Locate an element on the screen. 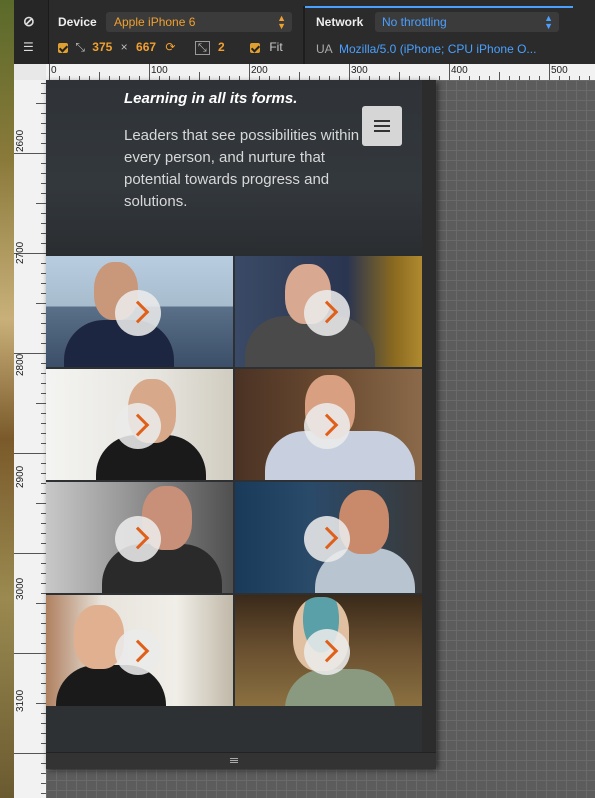 The image size is (595, 798). resolution-checkbox is located at coordinates (63, 47).